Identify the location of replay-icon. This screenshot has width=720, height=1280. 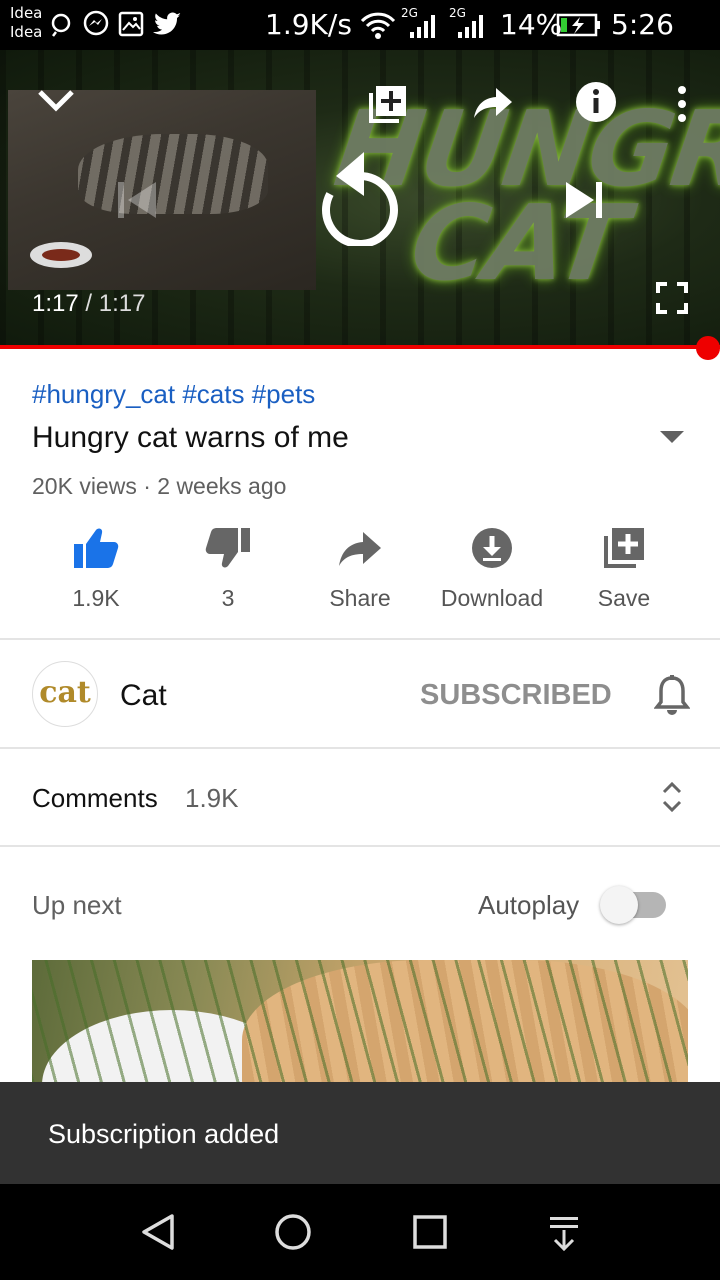
(360, 198).